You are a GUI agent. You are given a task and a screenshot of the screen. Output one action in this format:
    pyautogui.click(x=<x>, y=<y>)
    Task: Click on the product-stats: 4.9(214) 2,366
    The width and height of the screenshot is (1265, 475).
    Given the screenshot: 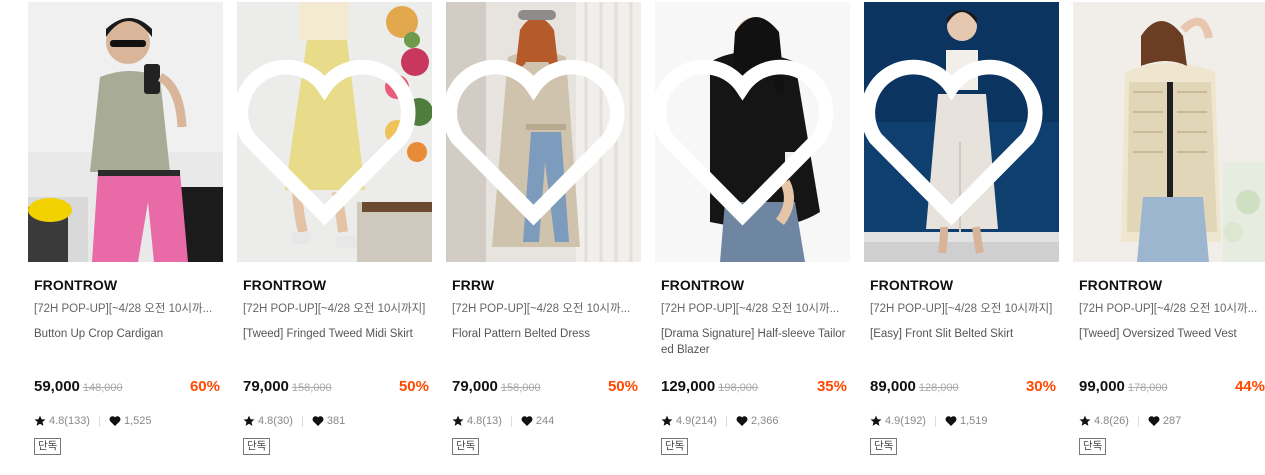 What is the action you would take?
    pyautogui.click(x=720, y=421)
    